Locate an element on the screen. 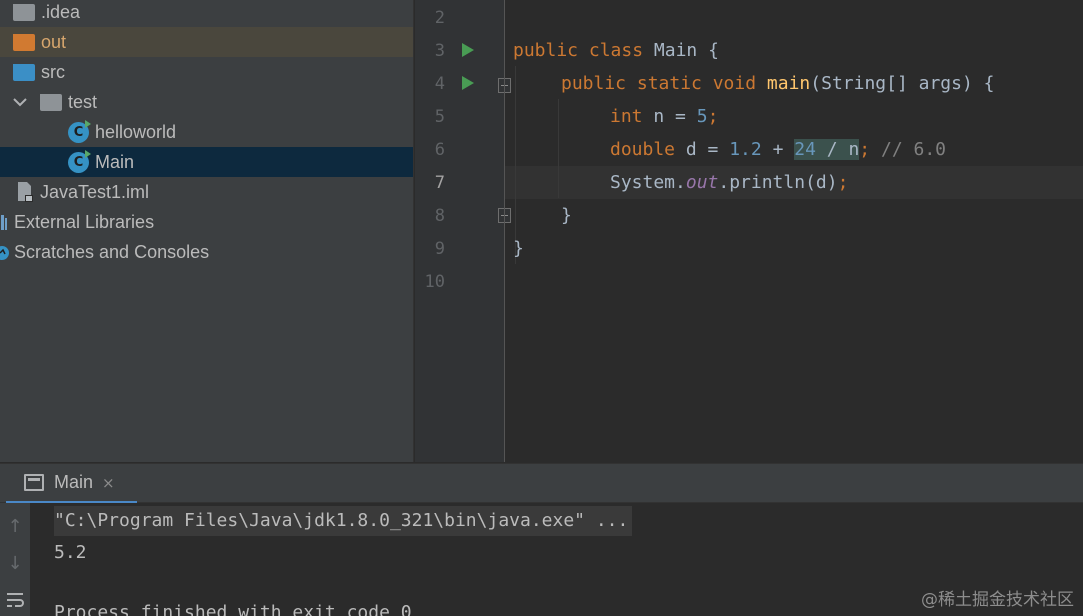 The width and height of the screenshot is (1083, 616). code-text: d = is located at coordinates (707, 149).